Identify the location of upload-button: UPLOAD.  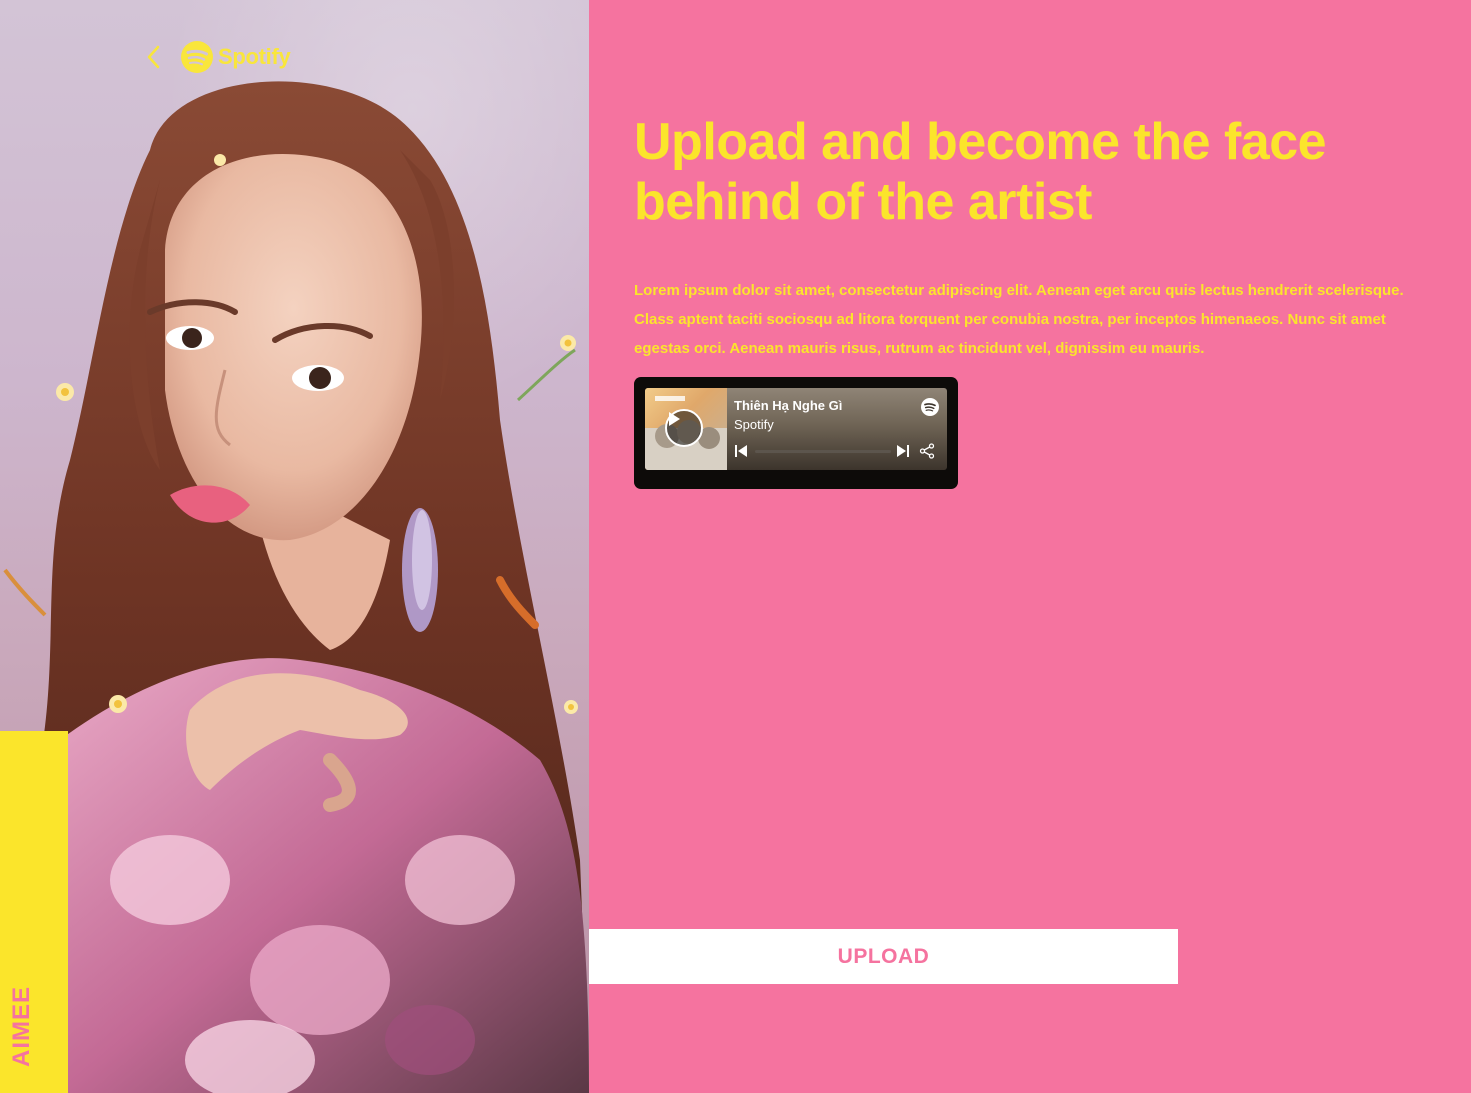
(883, 956).